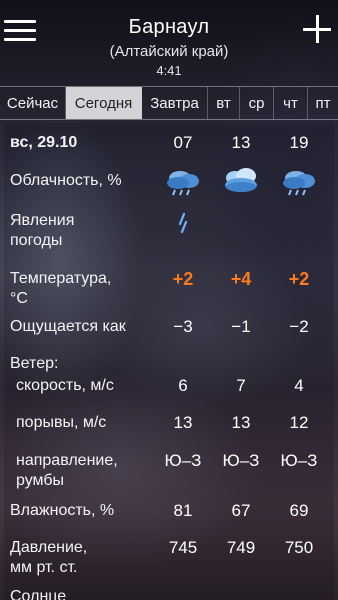 The width and height of the screenshot is (338, 600). I want to click on direction-label-line1: направление,, so click(67, 460).